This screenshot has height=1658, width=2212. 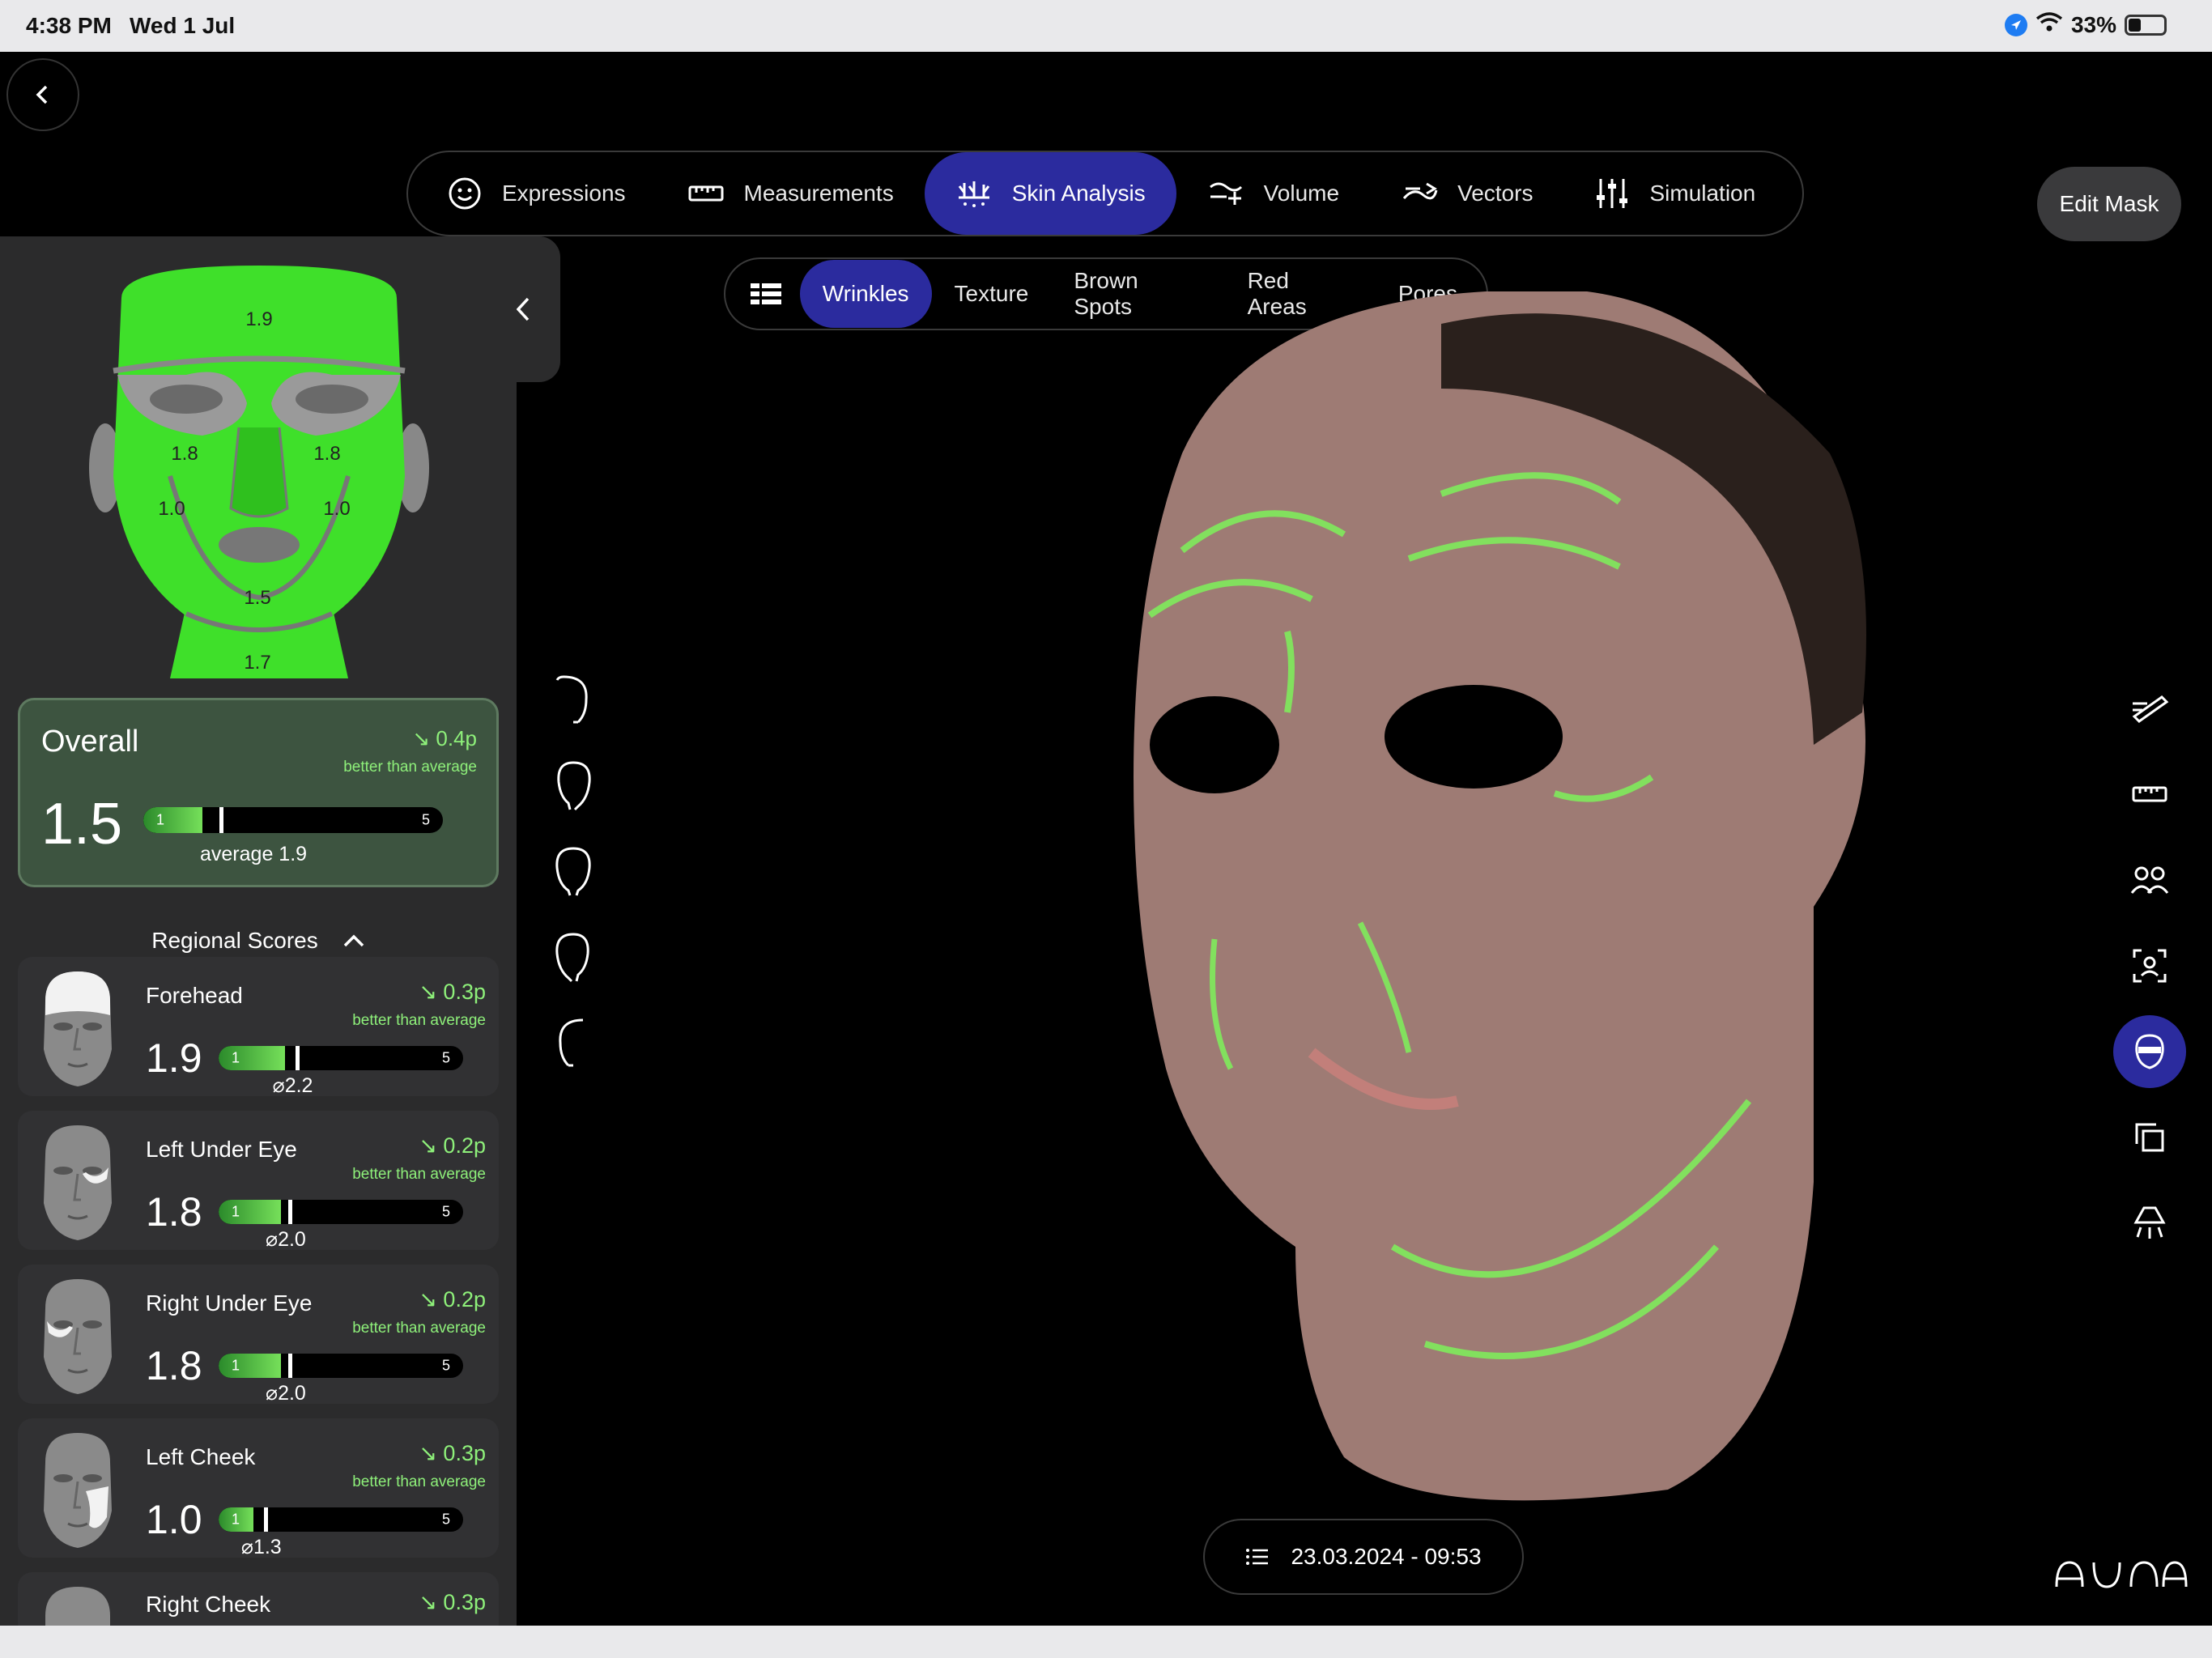 What do you see at coordinates (254, 854) in the screenshot?
I see `overall-average: average 1.9` at bounding box center [254, 854].